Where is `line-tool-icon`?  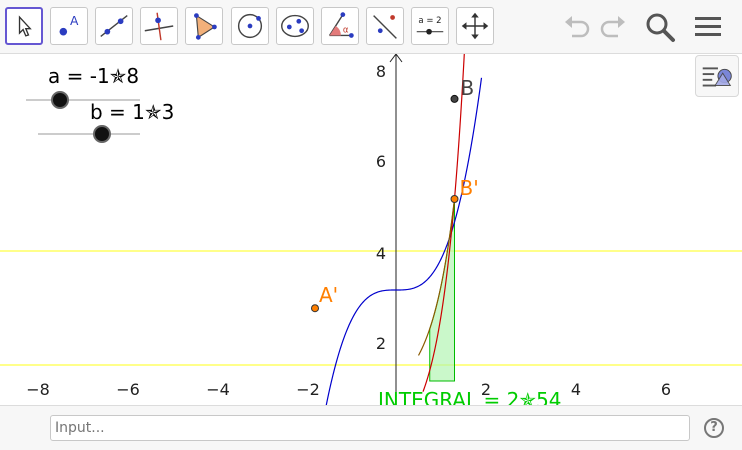
line-tool-icon is located at coordinates (114, 26).